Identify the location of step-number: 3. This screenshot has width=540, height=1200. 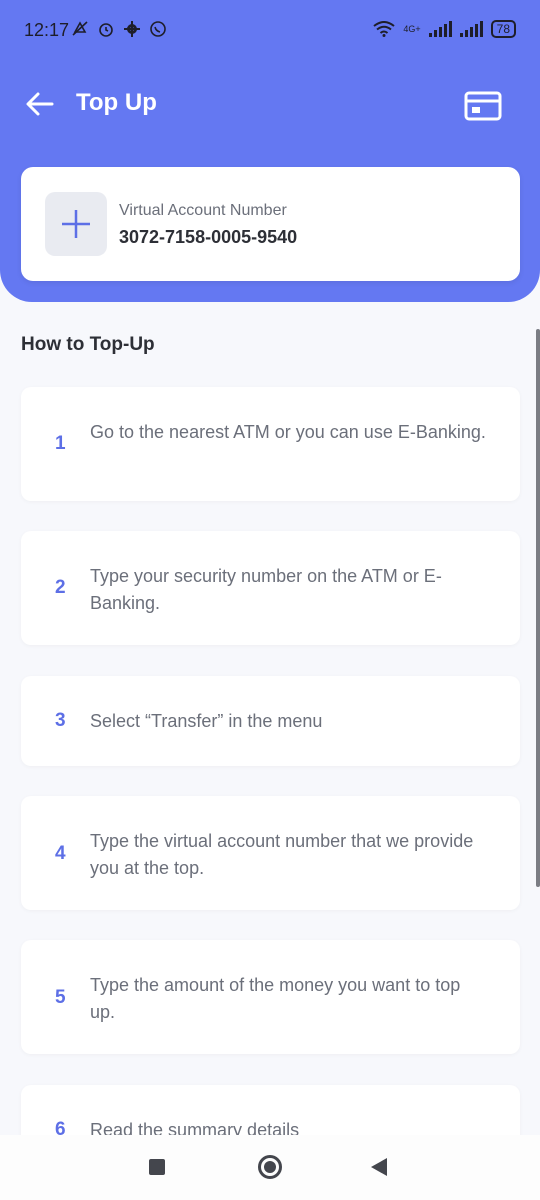
(60, 720).